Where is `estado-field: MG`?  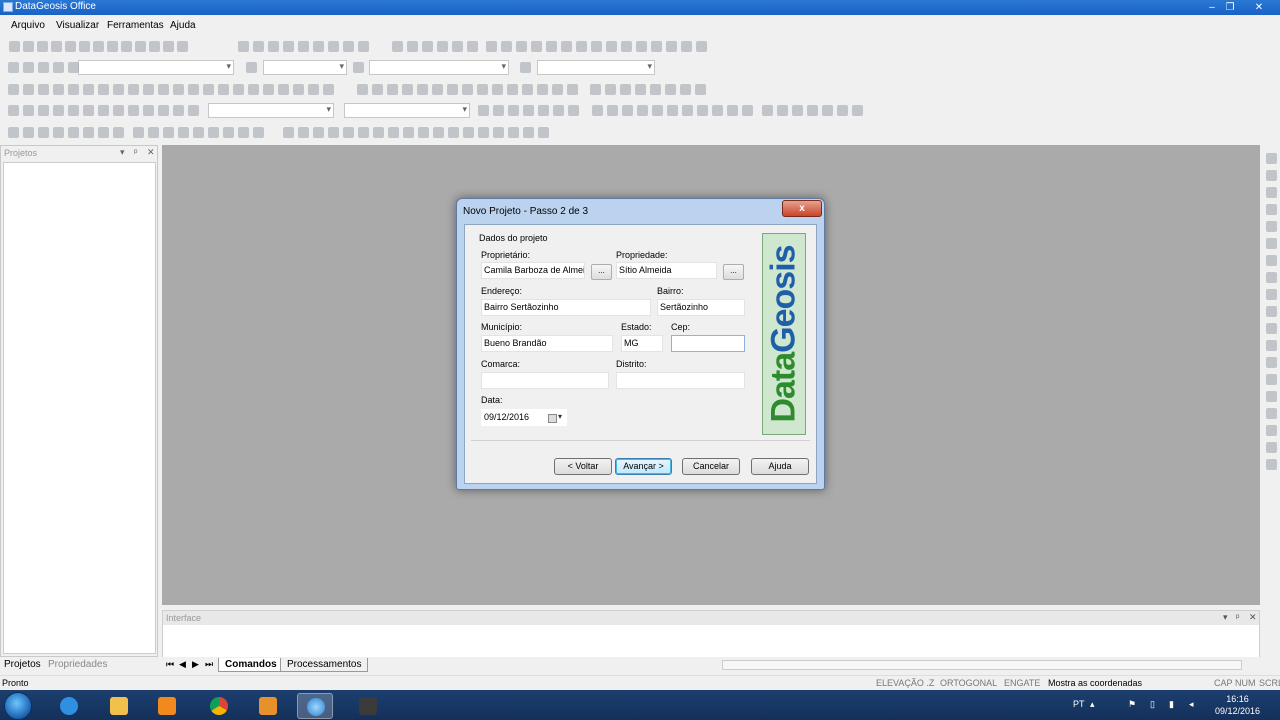 estado-field: MG is located at coordinates (642, 343).